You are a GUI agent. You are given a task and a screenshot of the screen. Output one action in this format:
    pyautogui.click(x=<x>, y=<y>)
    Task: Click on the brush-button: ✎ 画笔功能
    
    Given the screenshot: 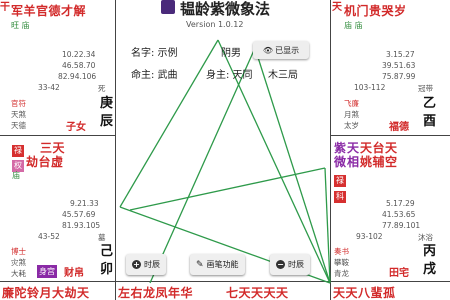 What is the action you would take?
    pyautogui.click(x=217, y=264)
    